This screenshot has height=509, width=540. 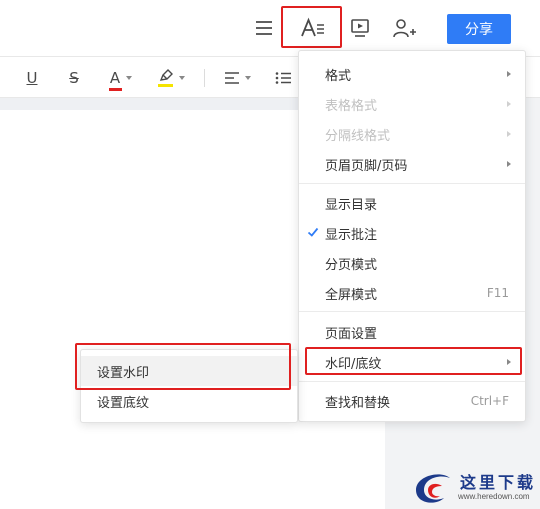 I want to click on menu-item-label: 水印/底纹, so click(x=353, y=364).